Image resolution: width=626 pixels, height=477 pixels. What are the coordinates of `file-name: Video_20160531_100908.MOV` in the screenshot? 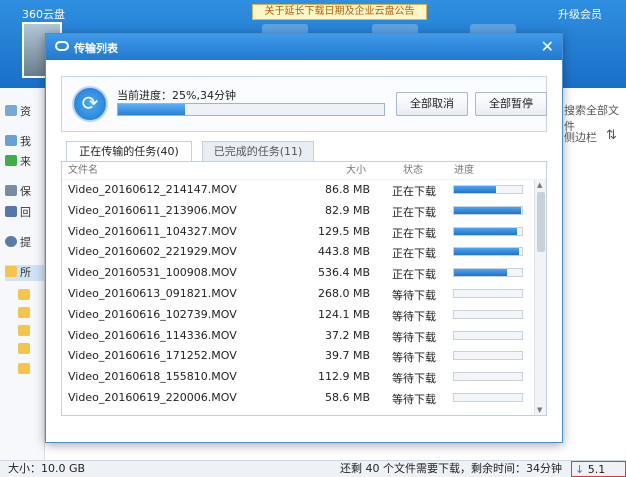 It's located at (152, 273).